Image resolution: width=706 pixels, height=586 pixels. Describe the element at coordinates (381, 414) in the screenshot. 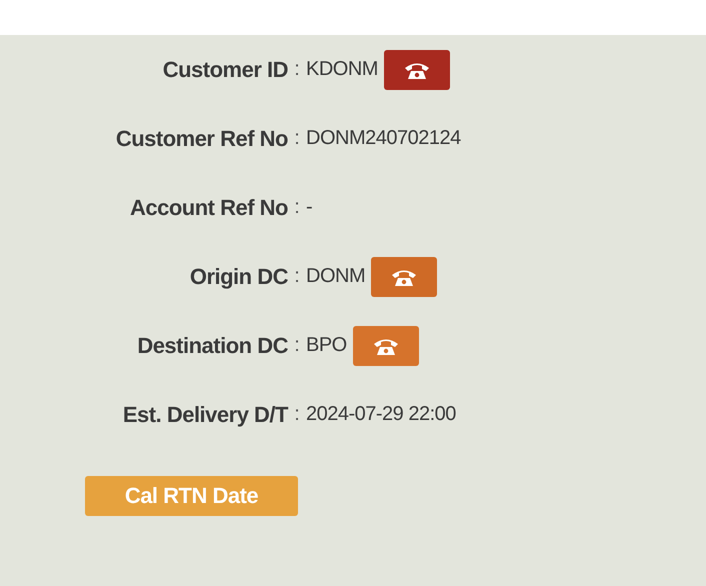

I see `field-value: 2024-07-29 22:00` at that location.